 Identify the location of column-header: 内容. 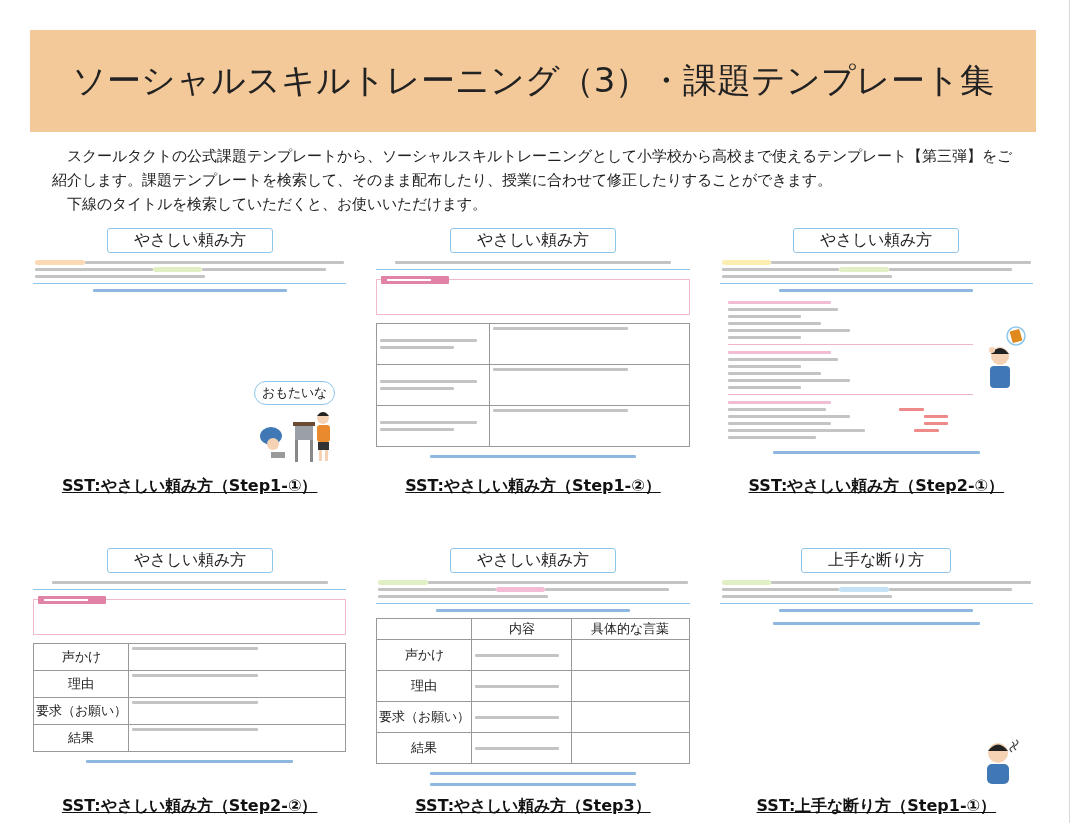
(521, 629).